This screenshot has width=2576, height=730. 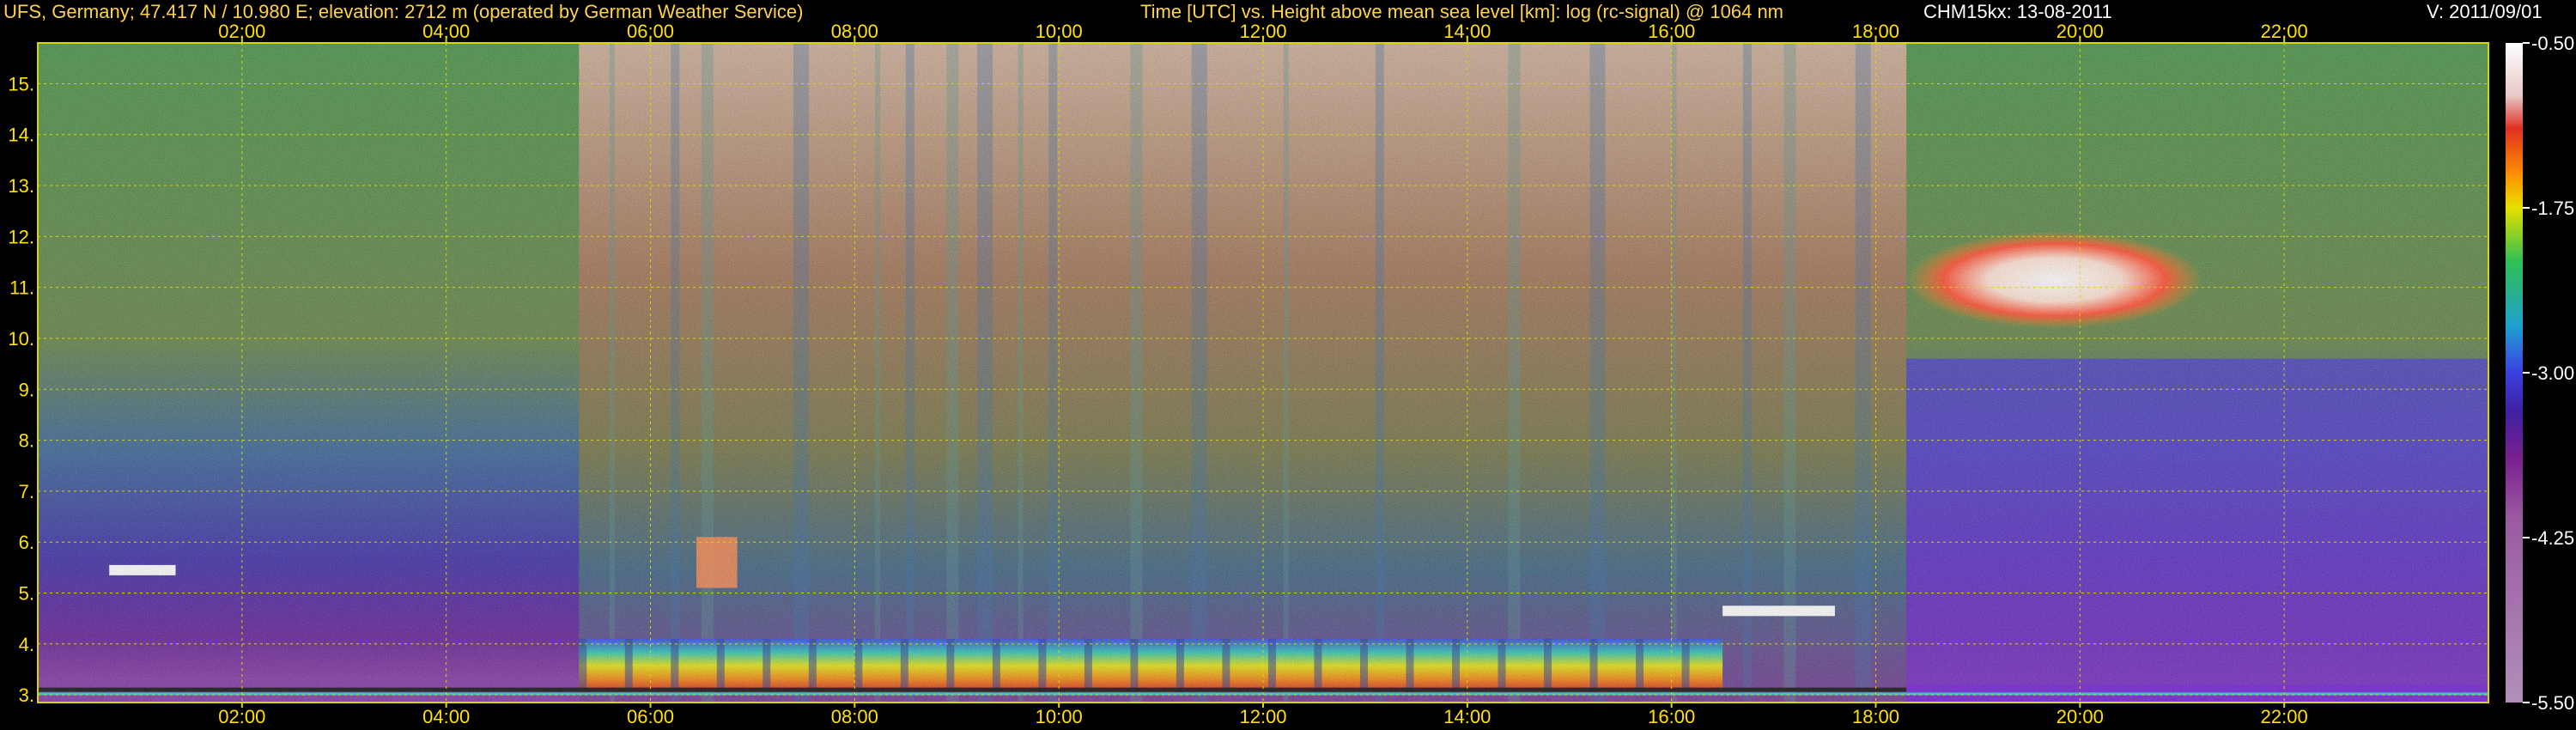 I want to click on y-tick-label: 14., so click(x=21, y=135).